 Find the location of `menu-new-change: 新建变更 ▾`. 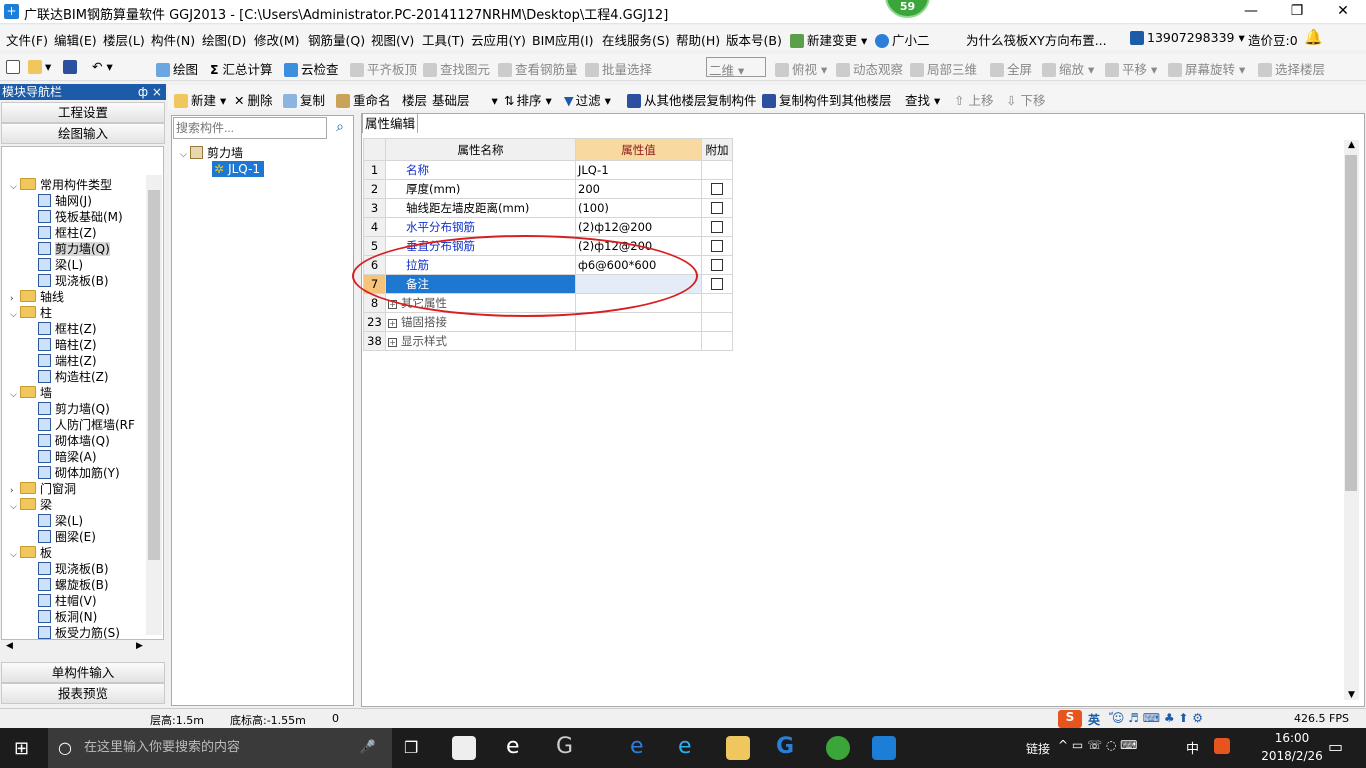

menu-new-change: 新建变更 ▾ is located at coordinates (828, 39).